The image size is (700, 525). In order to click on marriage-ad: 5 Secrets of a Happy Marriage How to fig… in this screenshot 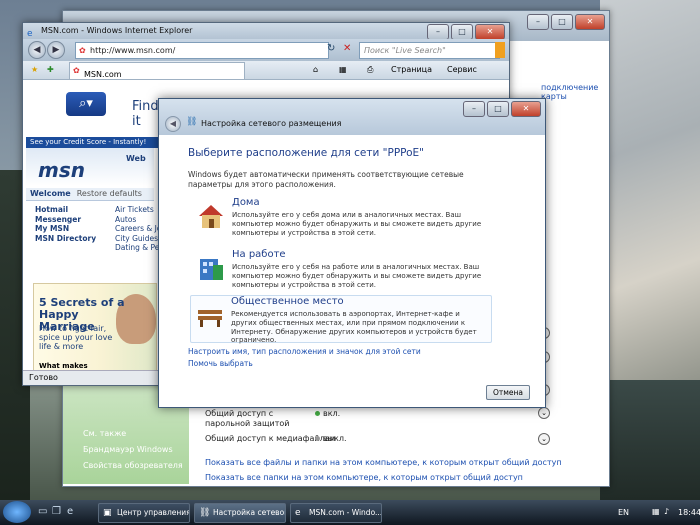, I will do `click(95, 326)`.